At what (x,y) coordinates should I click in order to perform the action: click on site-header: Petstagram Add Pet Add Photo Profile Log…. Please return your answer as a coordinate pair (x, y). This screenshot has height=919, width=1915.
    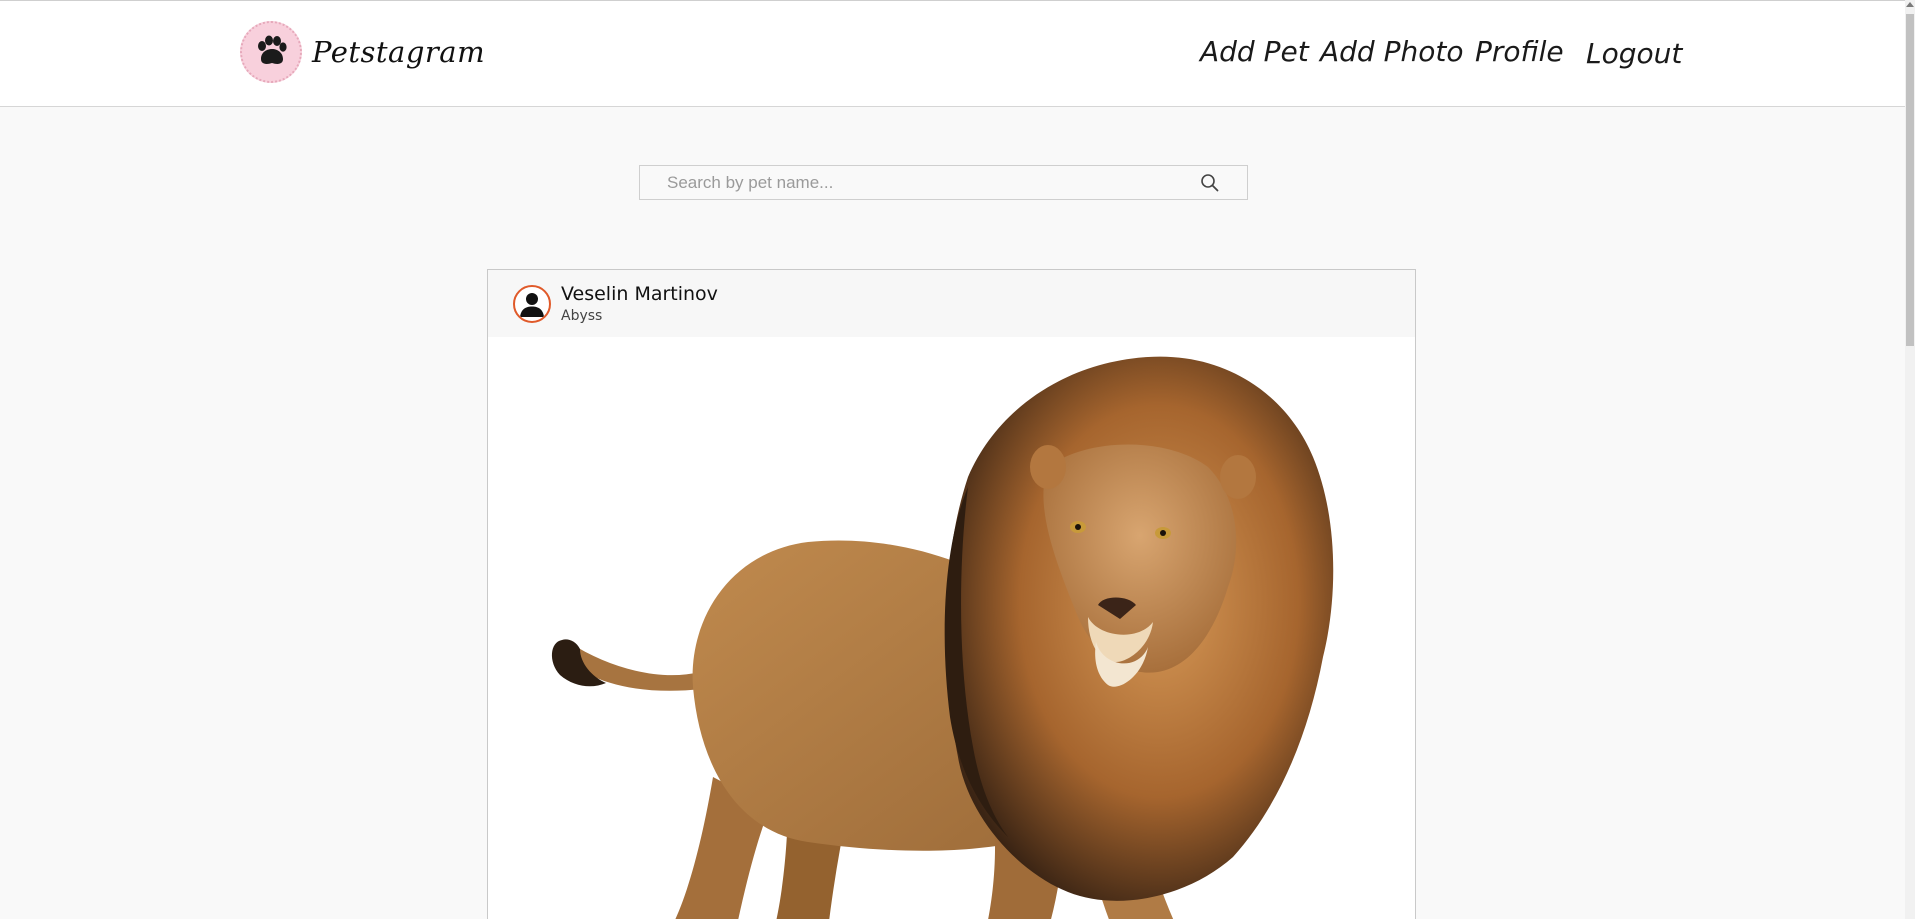
    Looking at the image, I should click on (952, 54).